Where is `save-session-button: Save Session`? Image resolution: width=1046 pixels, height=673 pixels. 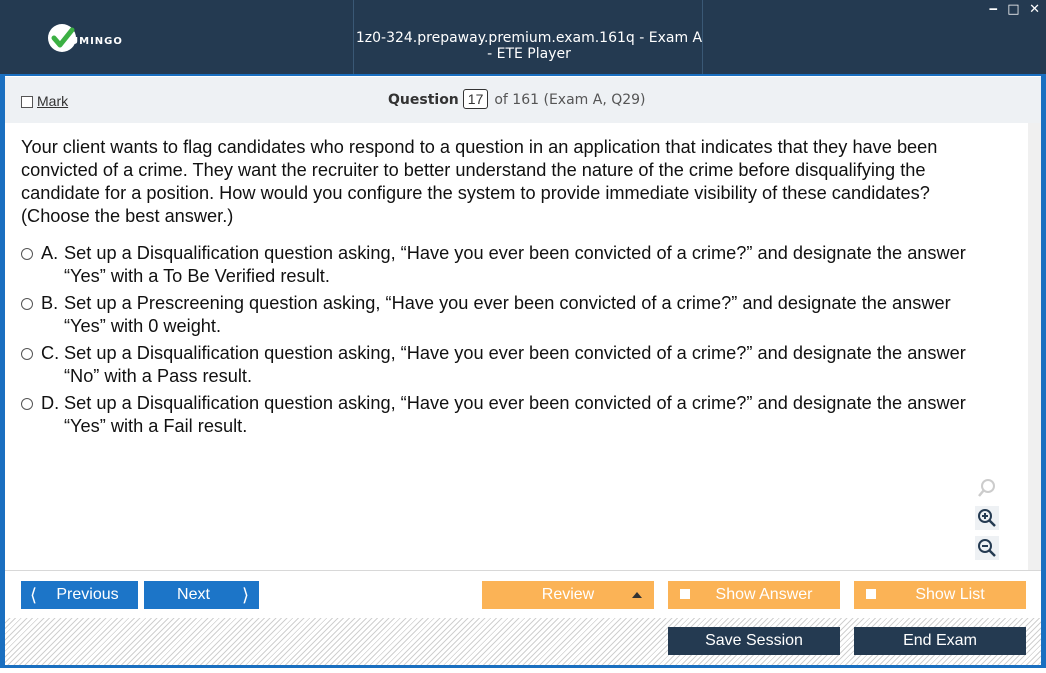 save-session-button: Save Session is located at coordinates (754, 641).